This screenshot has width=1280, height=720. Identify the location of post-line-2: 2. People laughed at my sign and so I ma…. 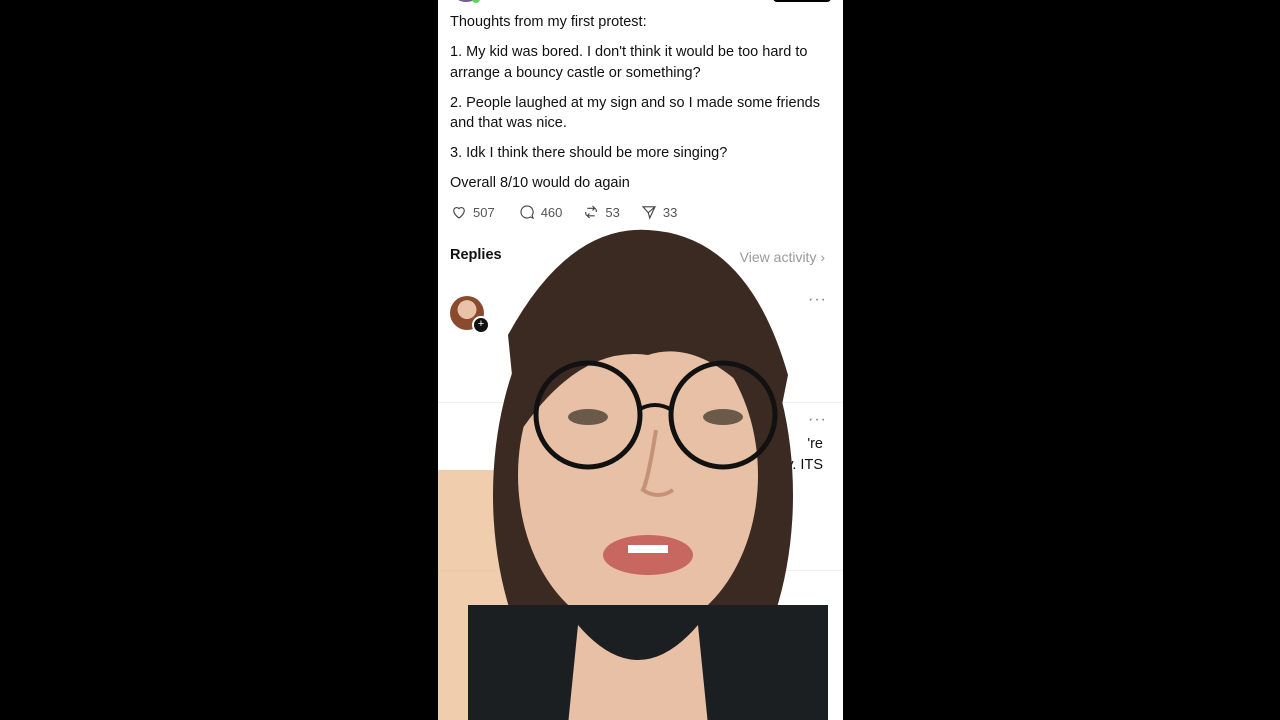
(635, 113).